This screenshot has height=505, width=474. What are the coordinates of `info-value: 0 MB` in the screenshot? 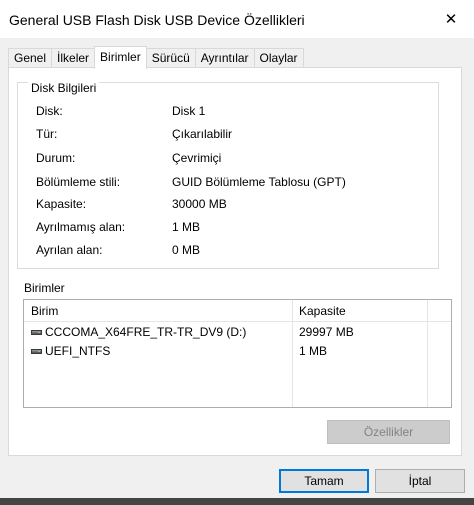 It's located at (186, 250).